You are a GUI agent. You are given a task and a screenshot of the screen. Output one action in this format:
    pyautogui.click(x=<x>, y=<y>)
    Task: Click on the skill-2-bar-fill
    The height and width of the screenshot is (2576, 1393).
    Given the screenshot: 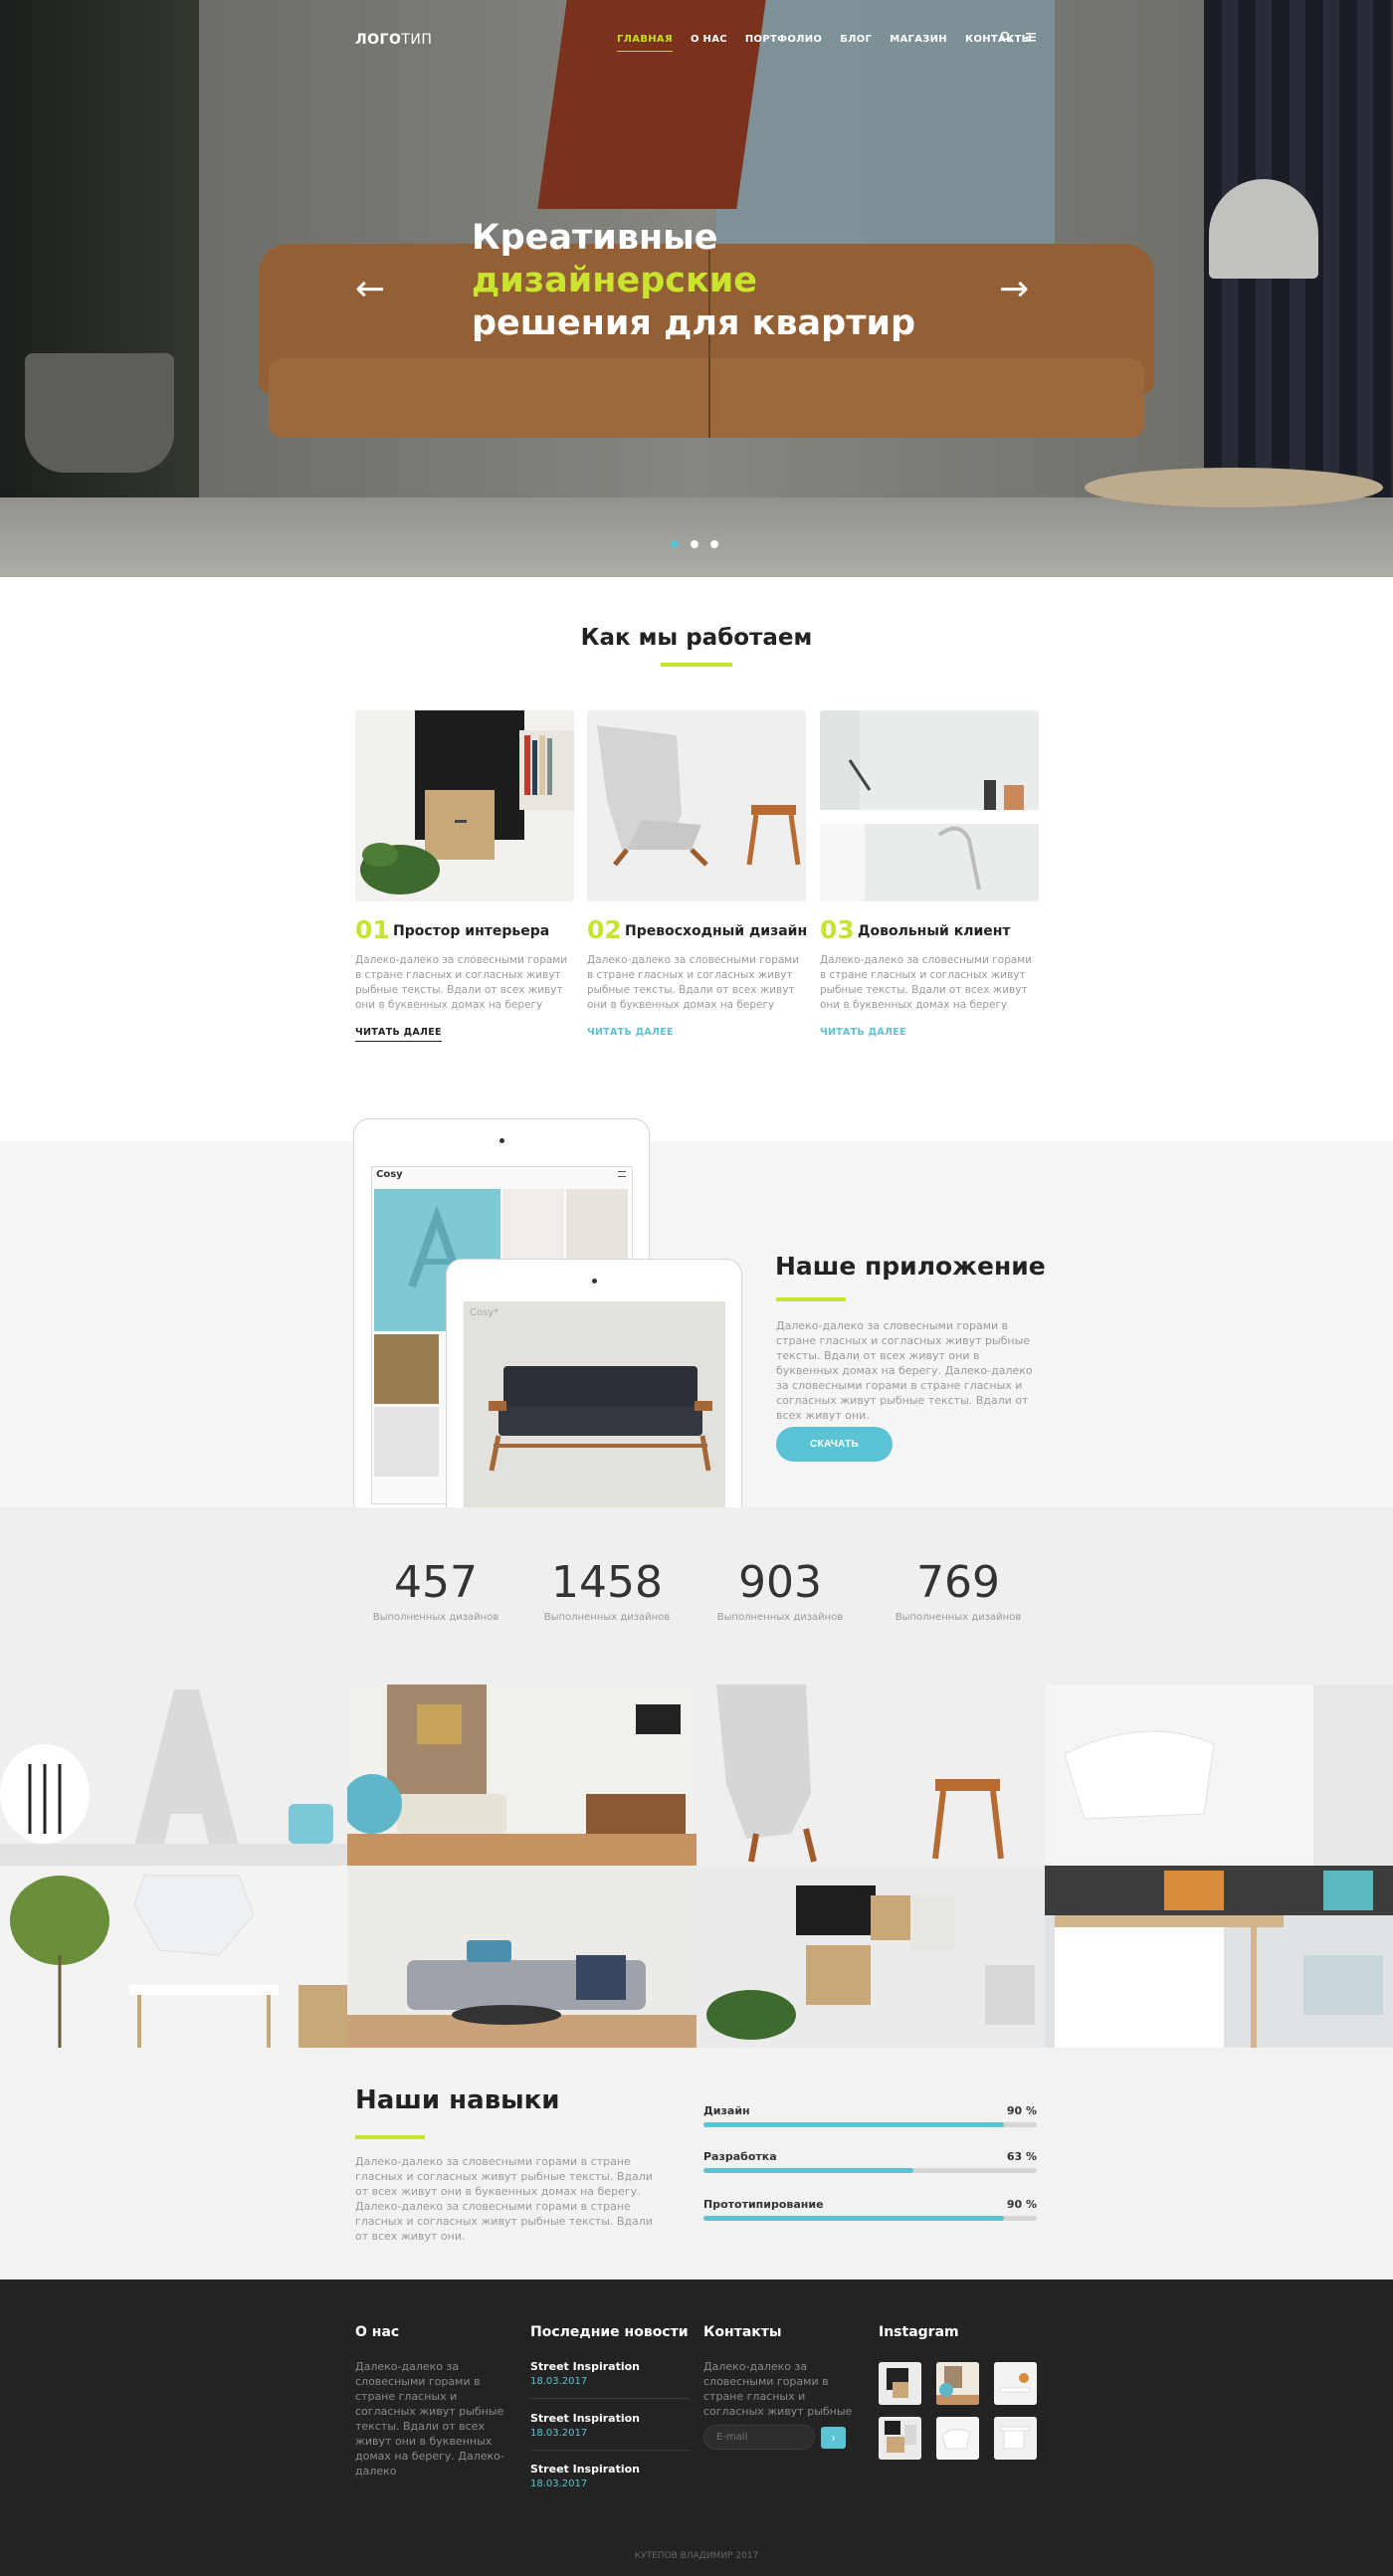 What is the action you would take?
    pyautogui.click(x=808, y=2170)
    